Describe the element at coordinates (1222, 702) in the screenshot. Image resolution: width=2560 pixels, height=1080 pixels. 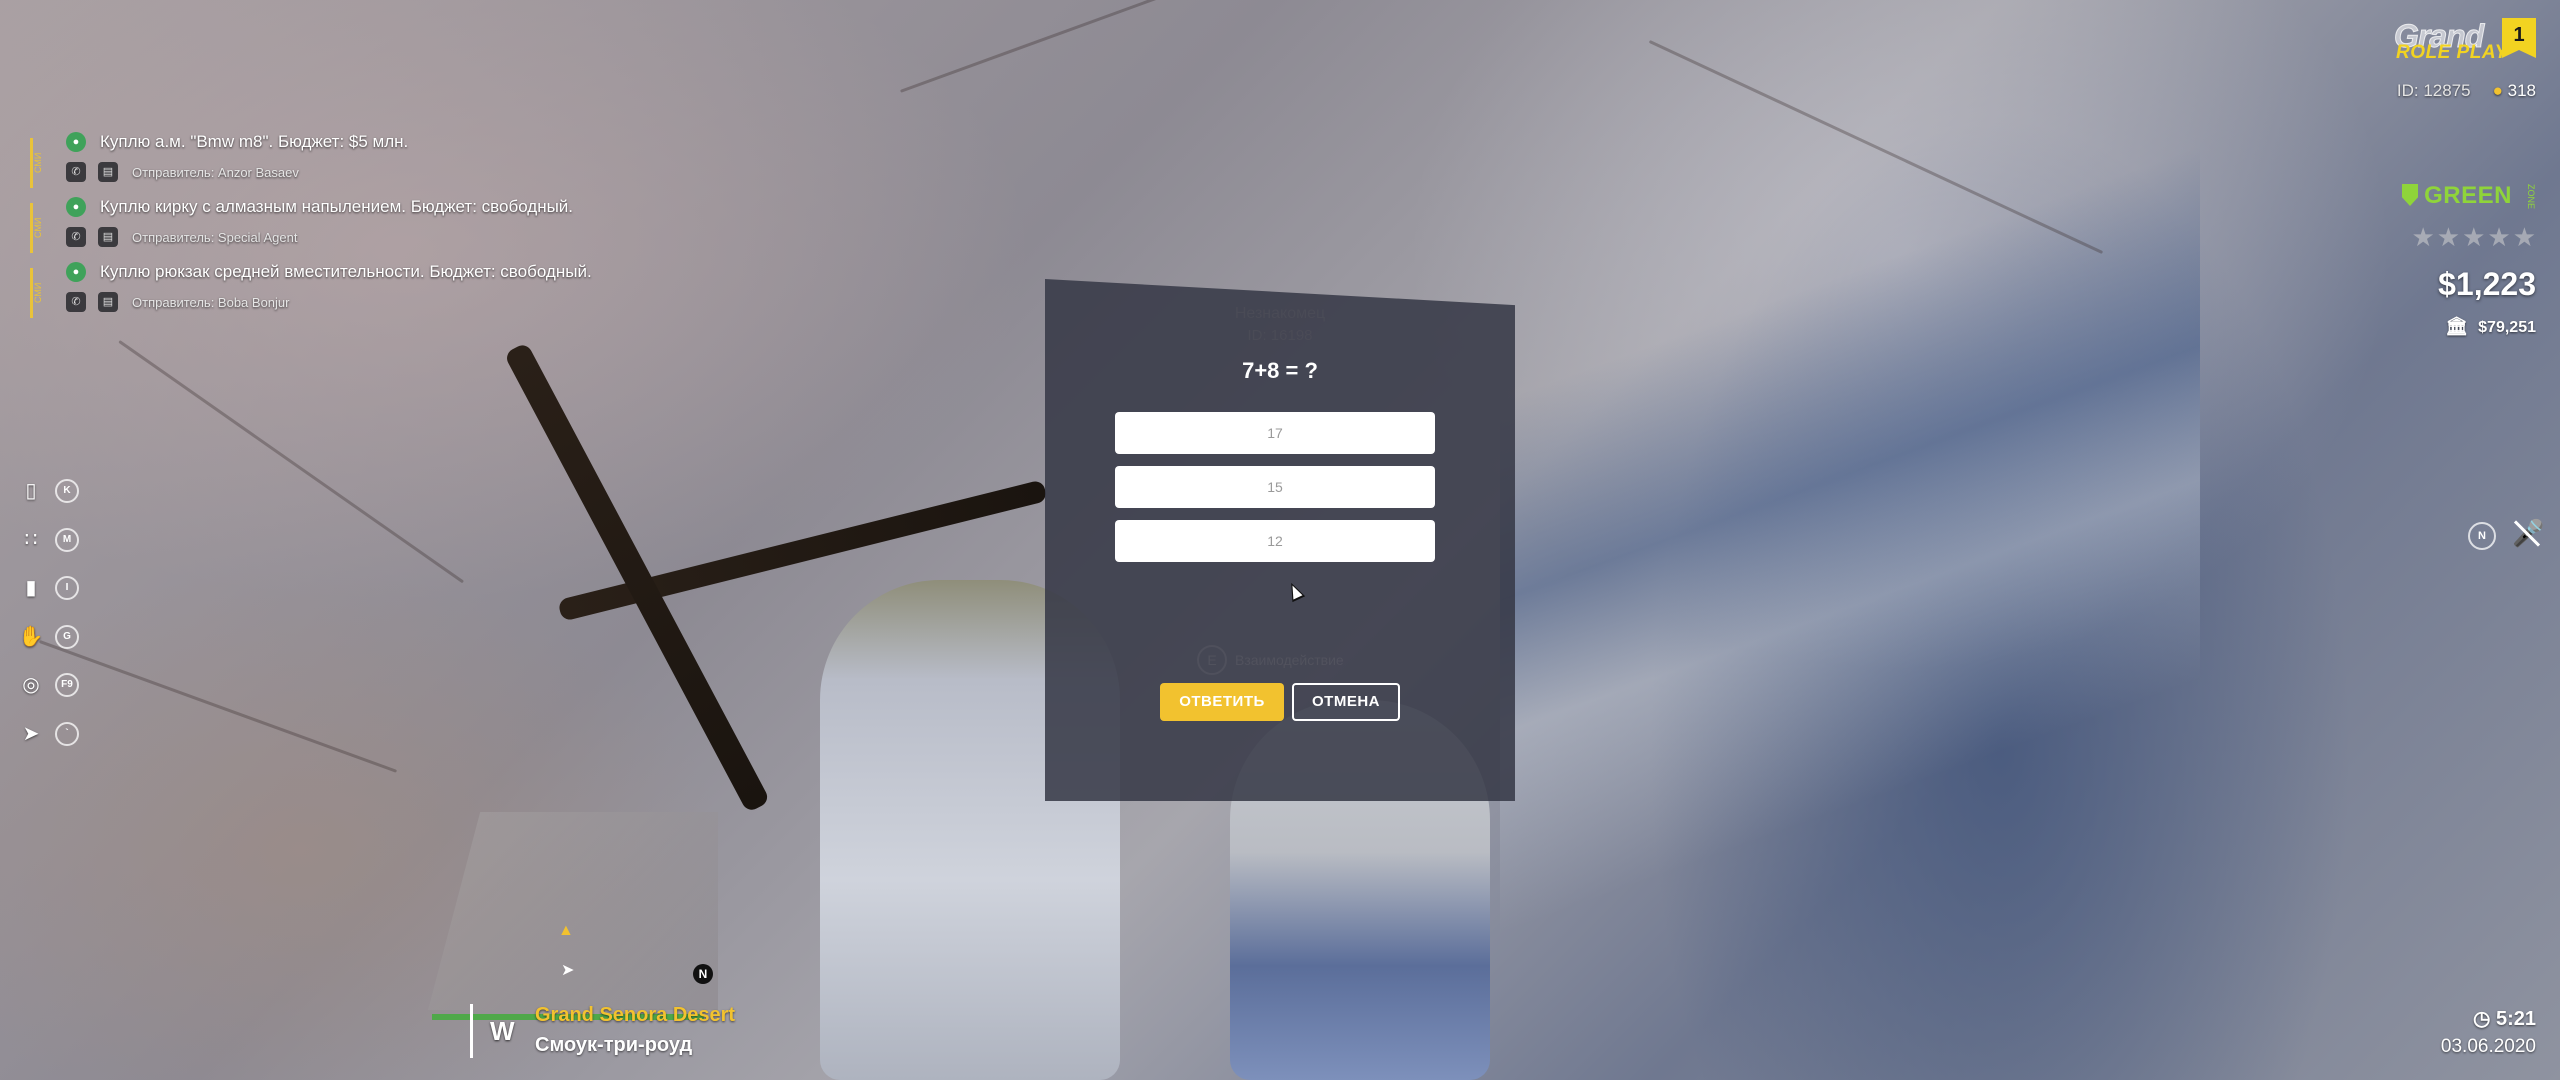
I see `submit-answer-button: ОТВЕТИТЬ` at that location.